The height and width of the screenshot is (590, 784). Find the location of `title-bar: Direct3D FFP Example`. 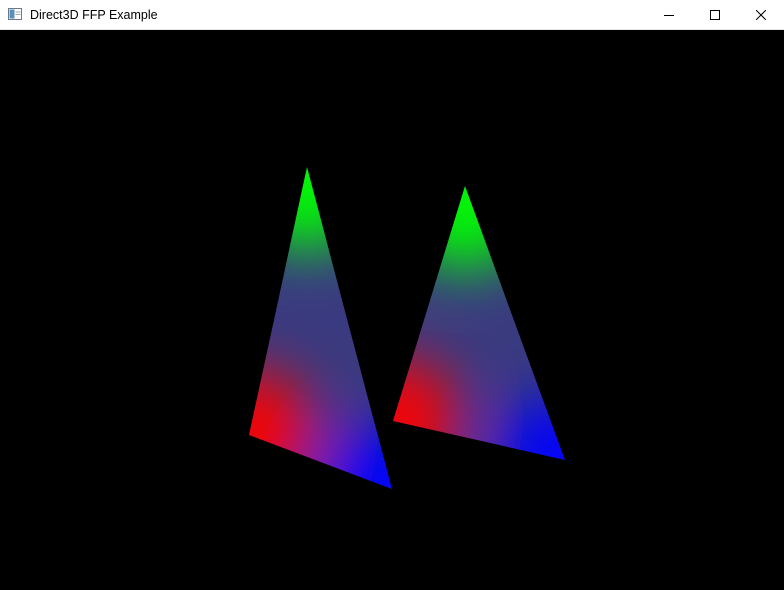

title-bar: Direct3D FFP Example is located at coordinates (392, 15).